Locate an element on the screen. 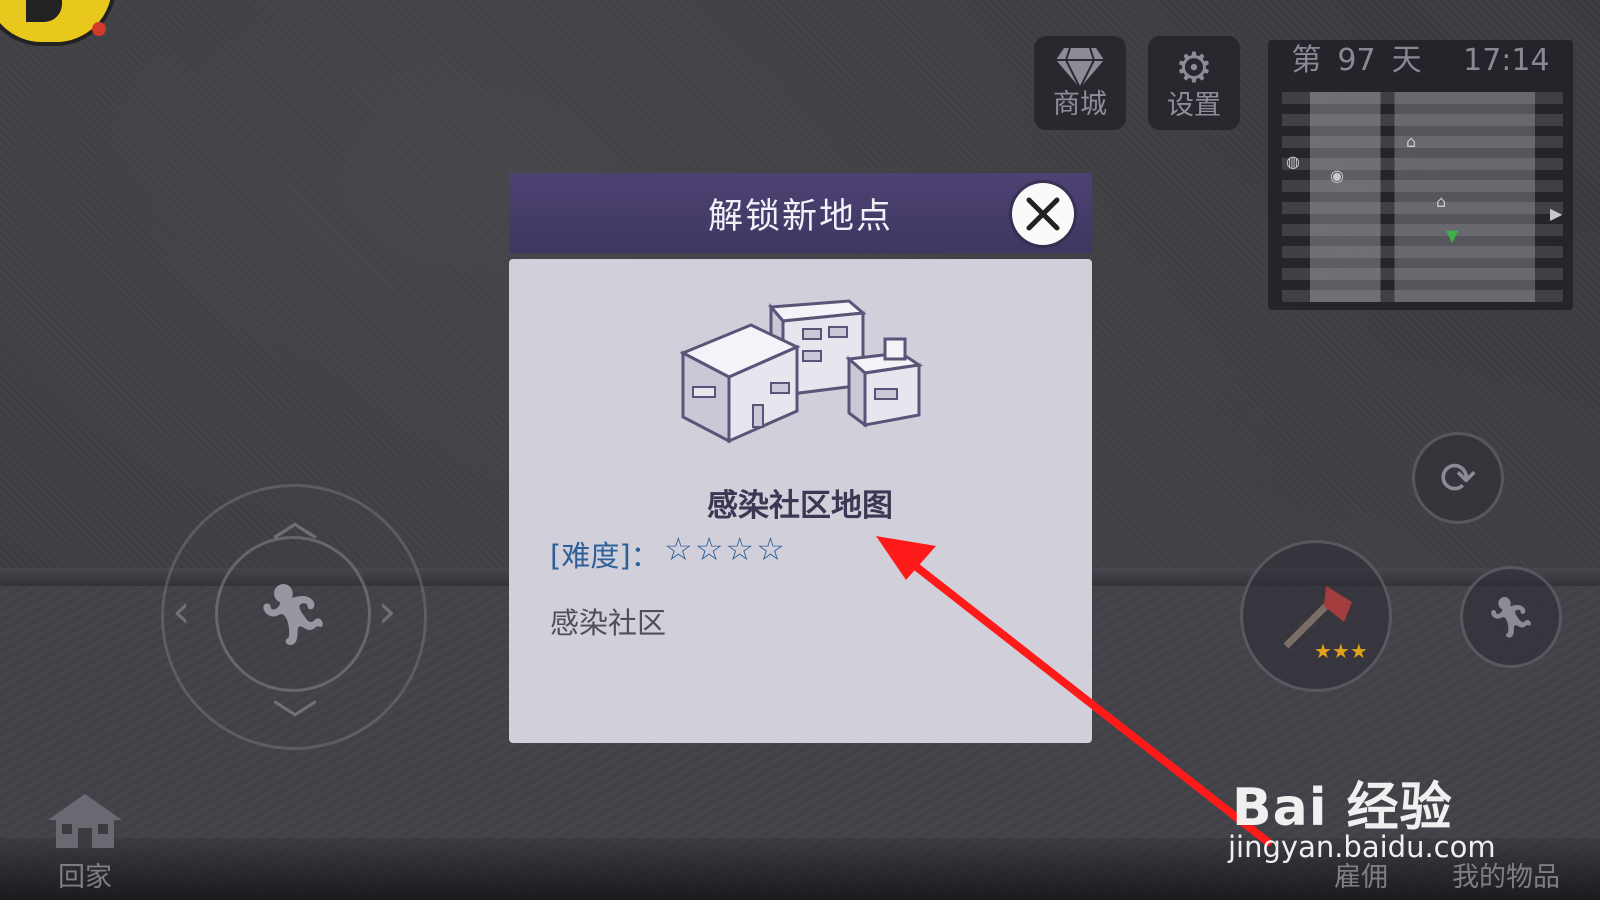 This screenshot has height=900, width=1600. baidu-watermark: Bai 经验 is located at coordinates (1342, 808).